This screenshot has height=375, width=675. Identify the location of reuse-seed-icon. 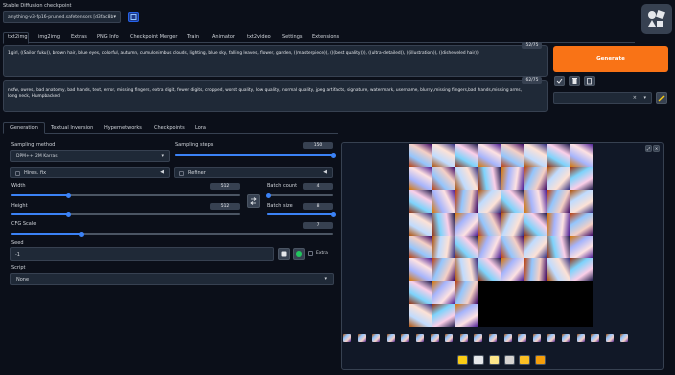
(299, 254).